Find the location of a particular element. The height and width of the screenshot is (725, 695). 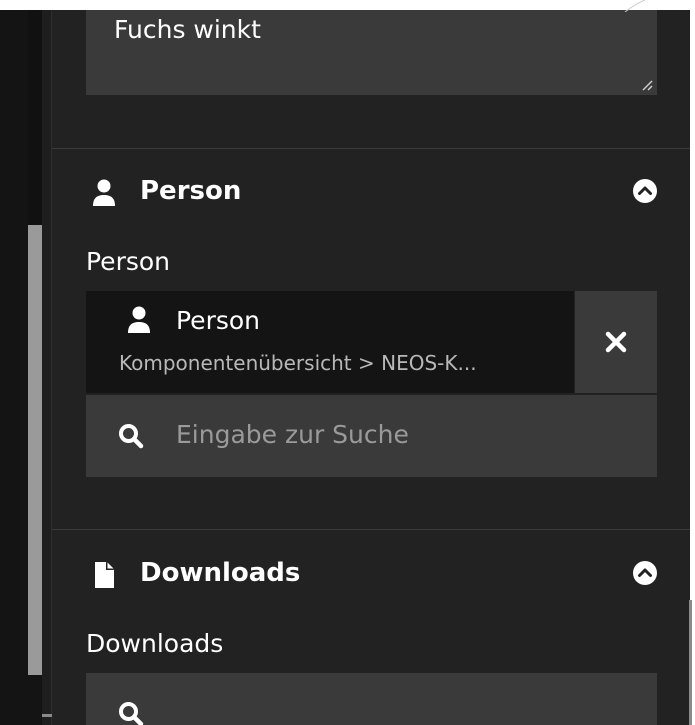

text-area-field: Fuchs winkt is located at coordinates (371, 52).